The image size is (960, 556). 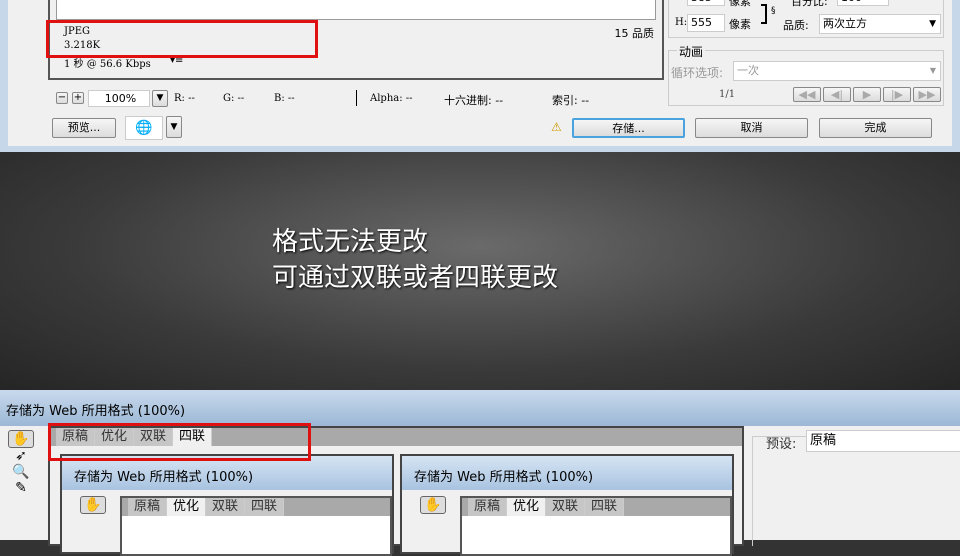 I want to click on percent-field: 100, so click(x=863, y=3).